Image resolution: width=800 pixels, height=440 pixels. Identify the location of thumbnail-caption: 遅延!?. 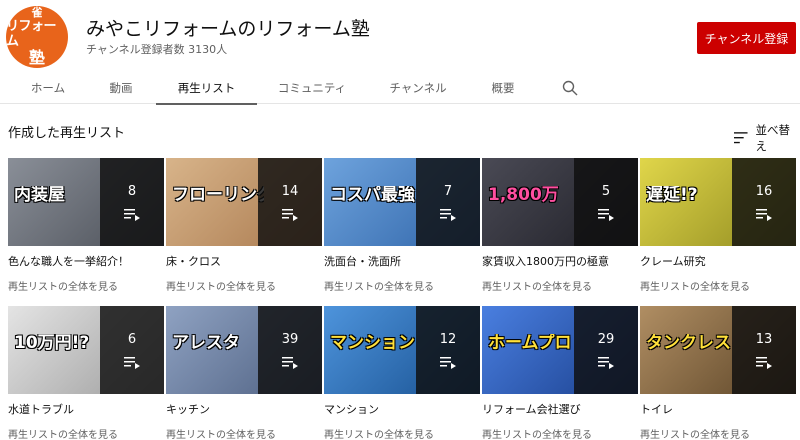
(672, 195).